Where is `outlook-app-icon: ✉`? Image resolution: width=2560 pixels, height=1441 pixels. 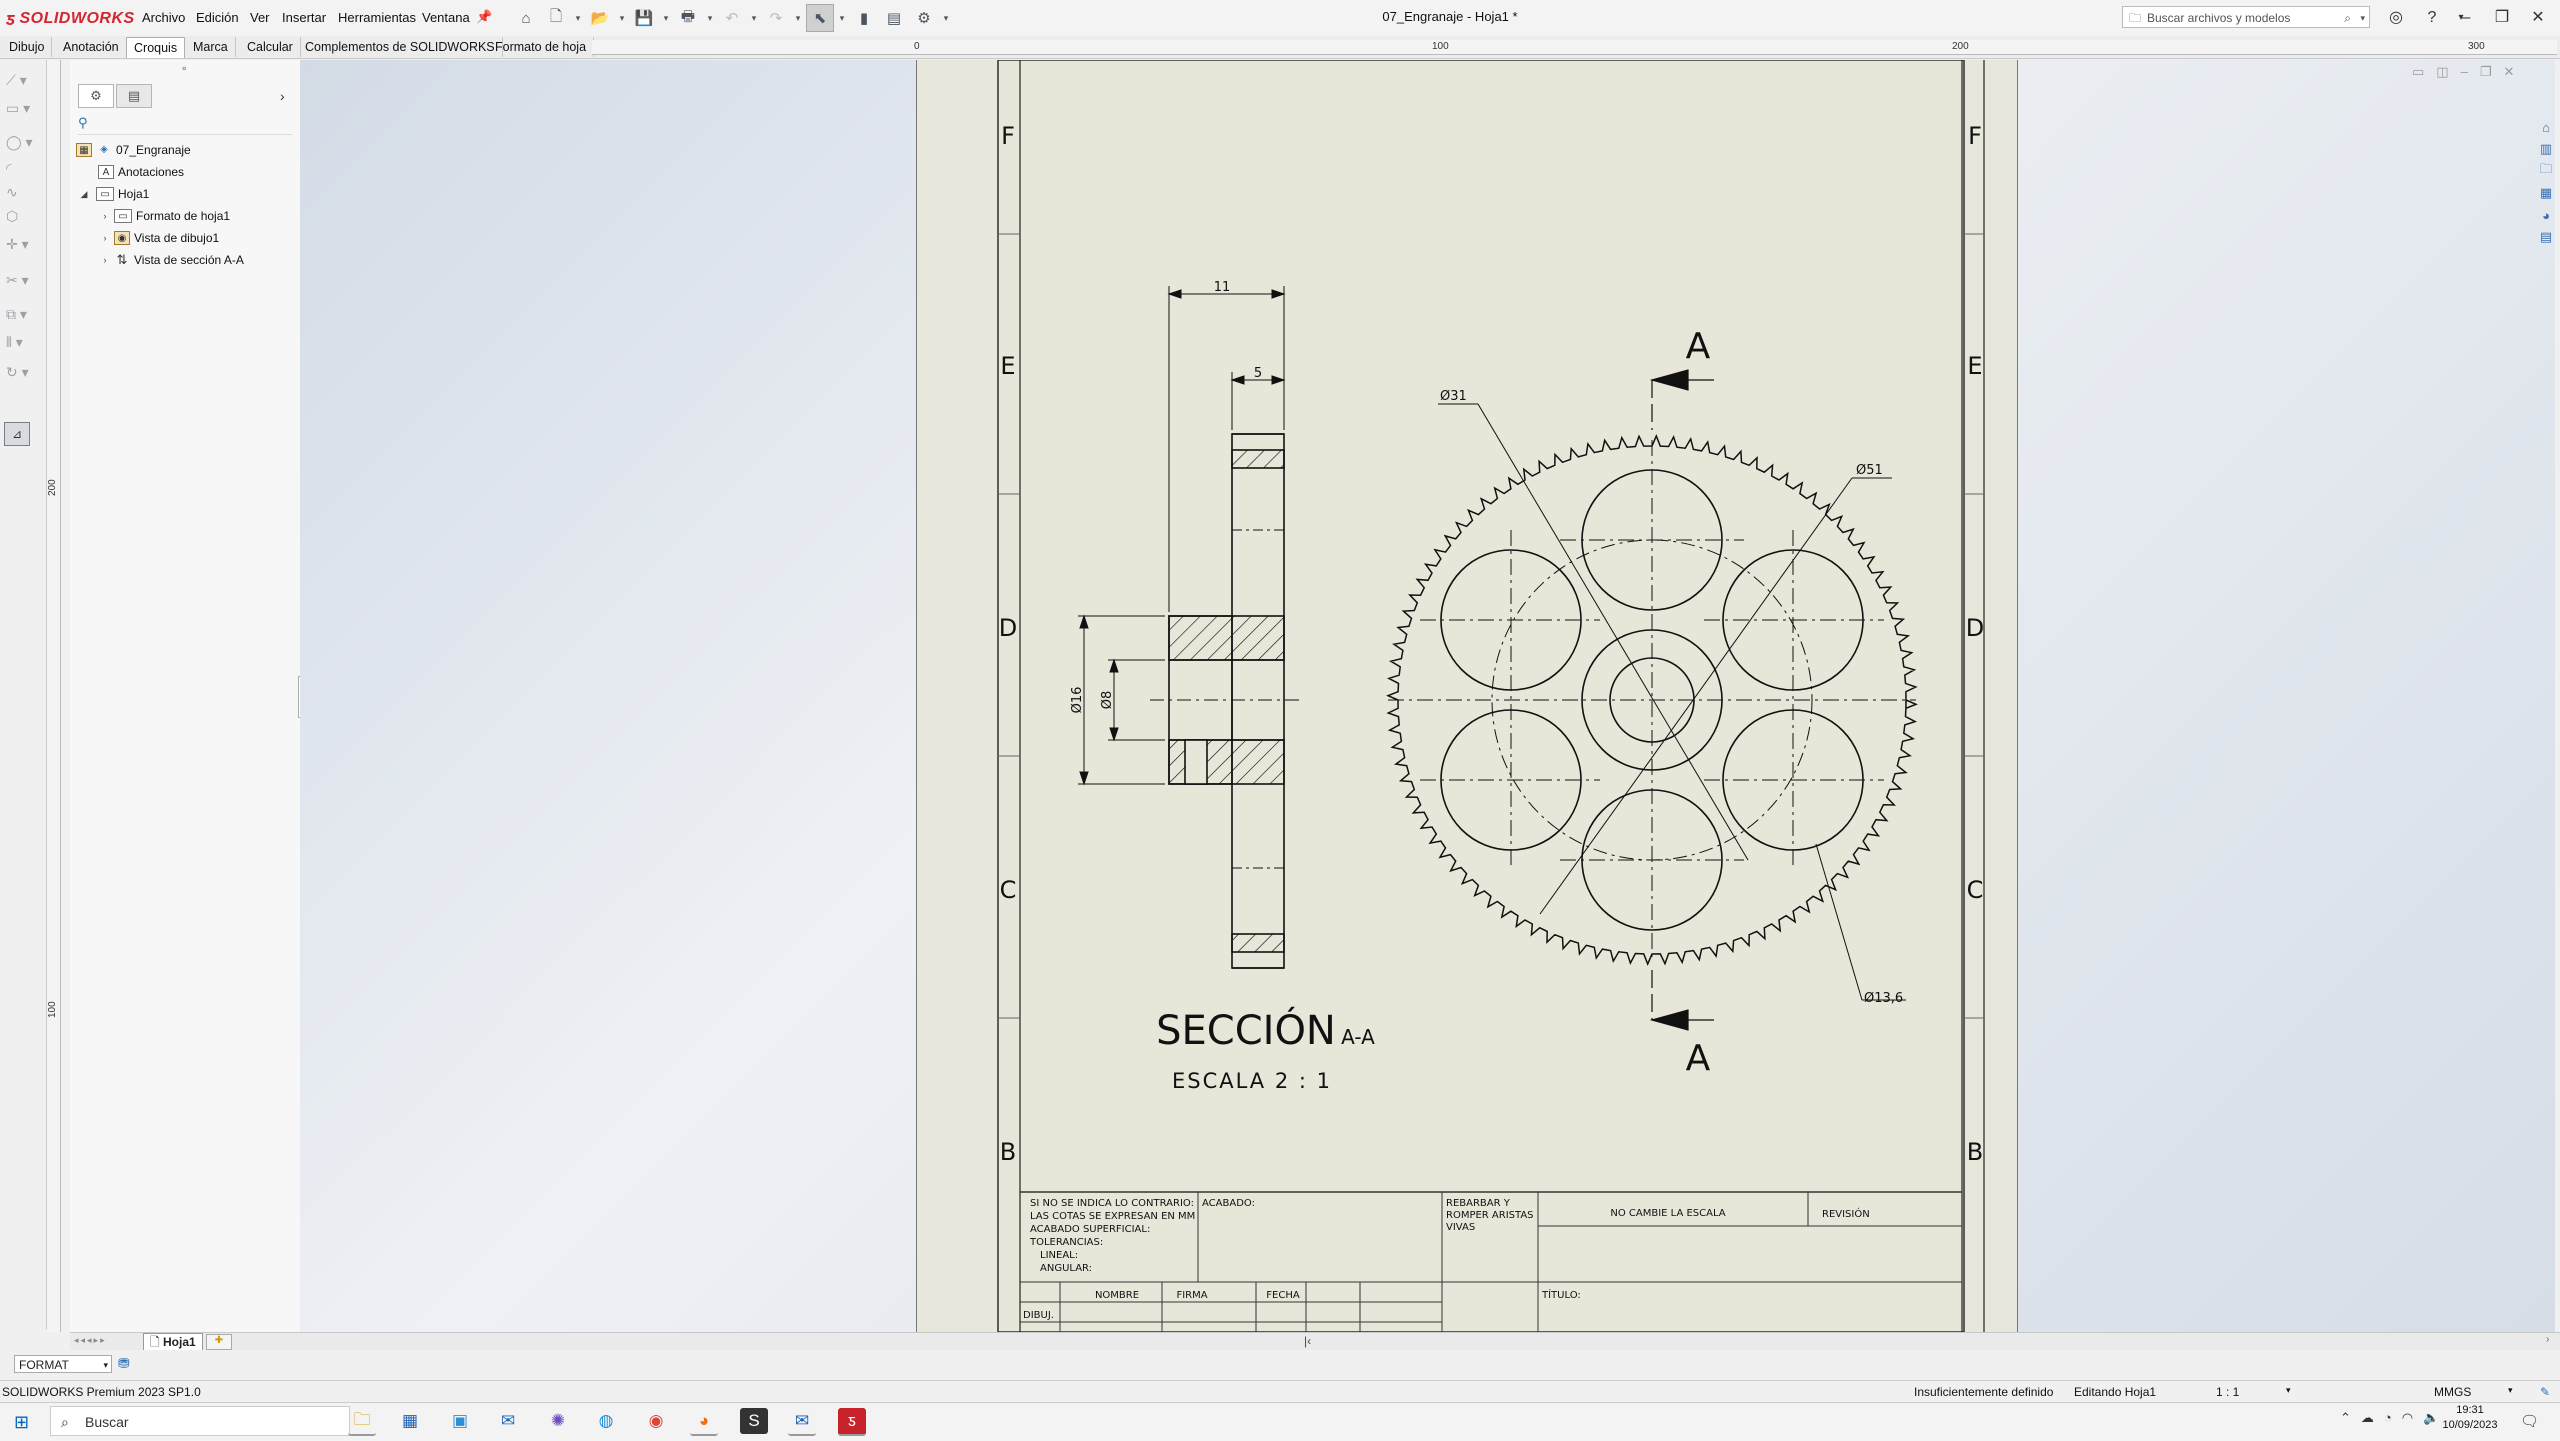 outlook-app-icon: ✉ is located at coordinates (802, 1422).